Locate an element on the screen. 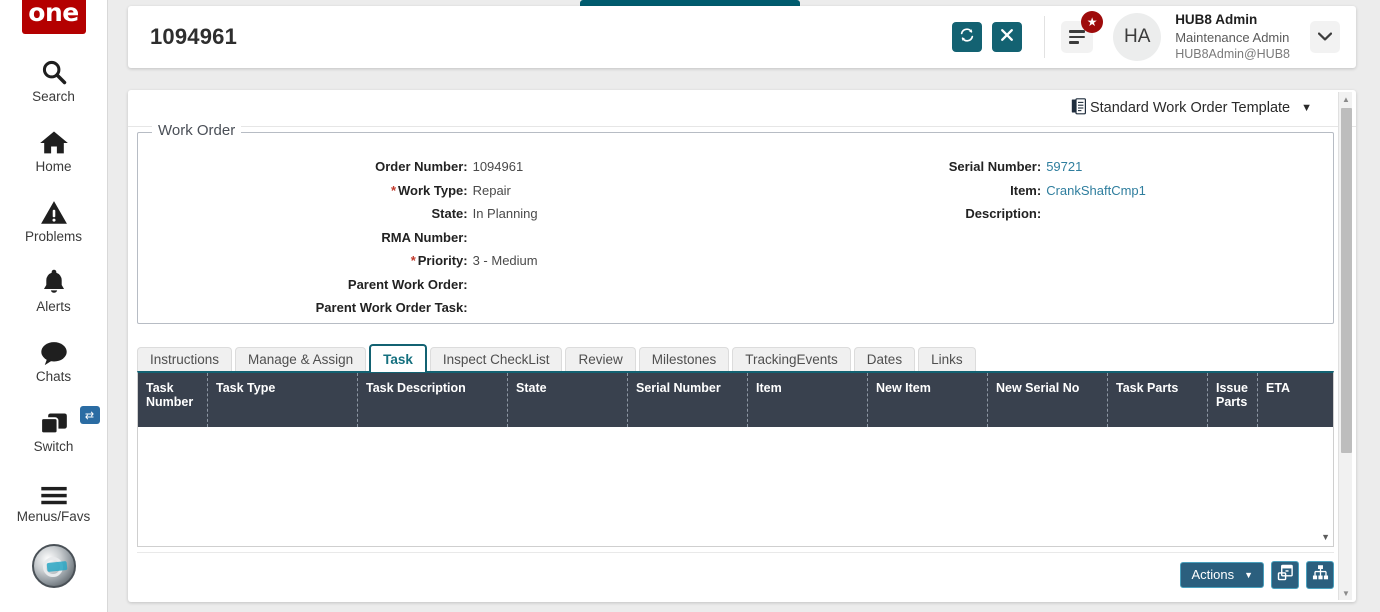  sidebar-label-search: Search is located at coordinates (53, 96).